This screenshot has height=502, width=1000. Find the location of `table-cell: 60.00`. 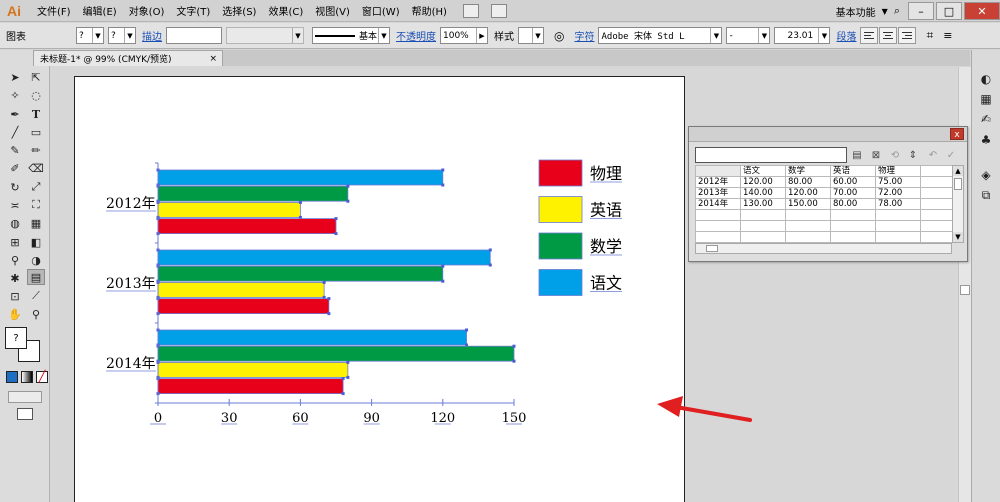

table-cell: 60.00 is located at coordinates (853, 182).